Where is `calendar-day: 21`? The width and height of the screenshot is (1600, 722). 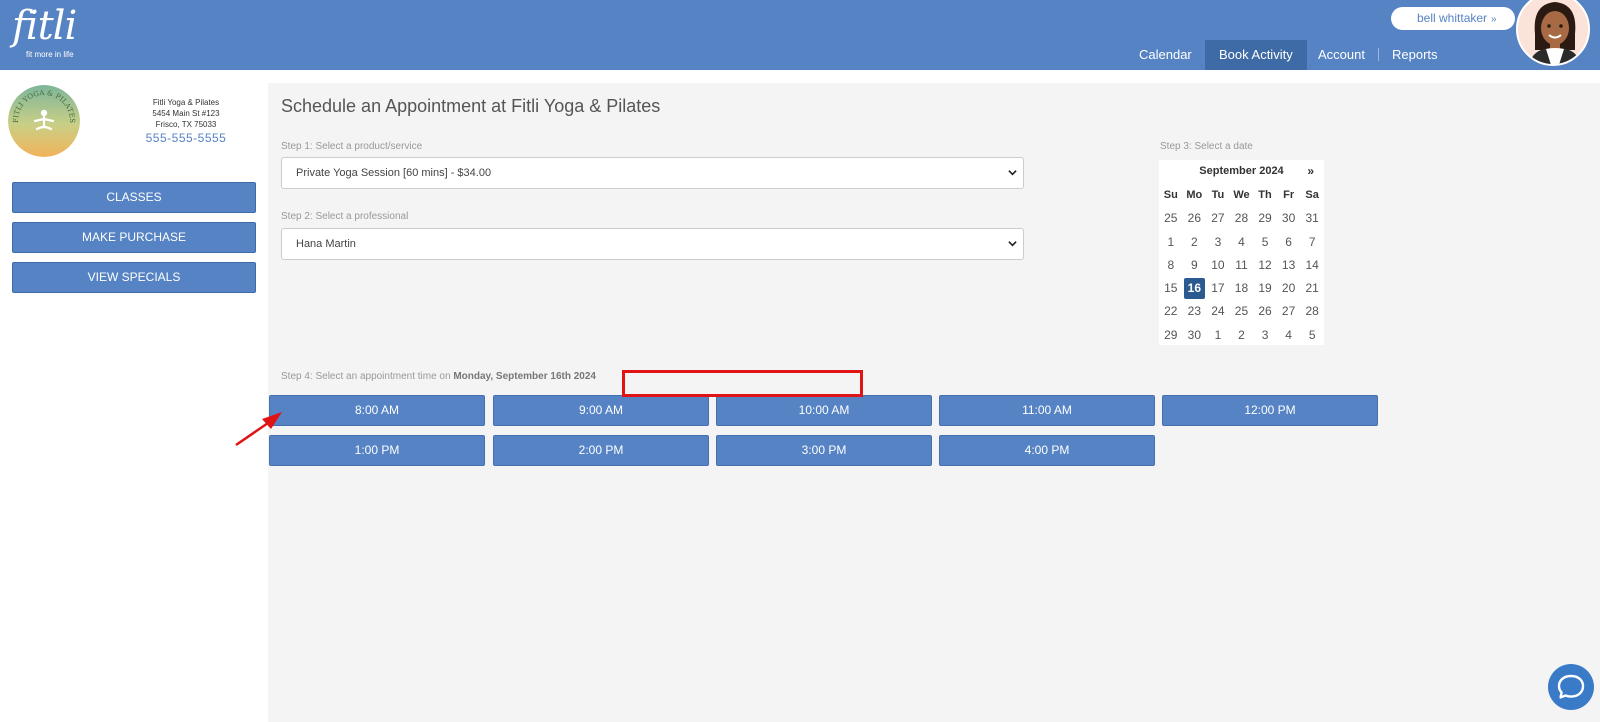 calendar-day: 21 is located at coordinates (1312, 288).